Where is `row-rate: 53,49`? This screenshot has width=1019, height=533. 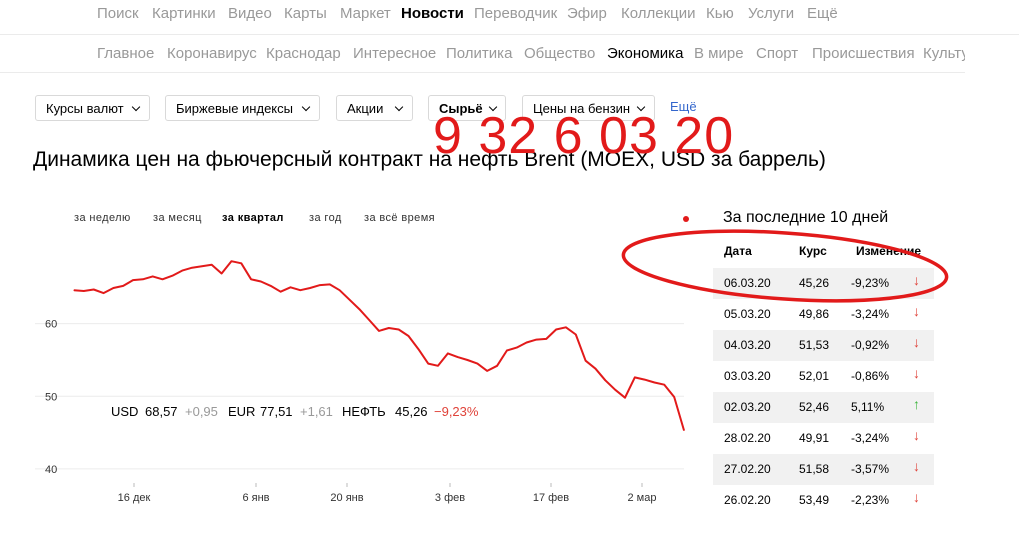
row-rate: 53,49 is located at coordinates (814, 500).